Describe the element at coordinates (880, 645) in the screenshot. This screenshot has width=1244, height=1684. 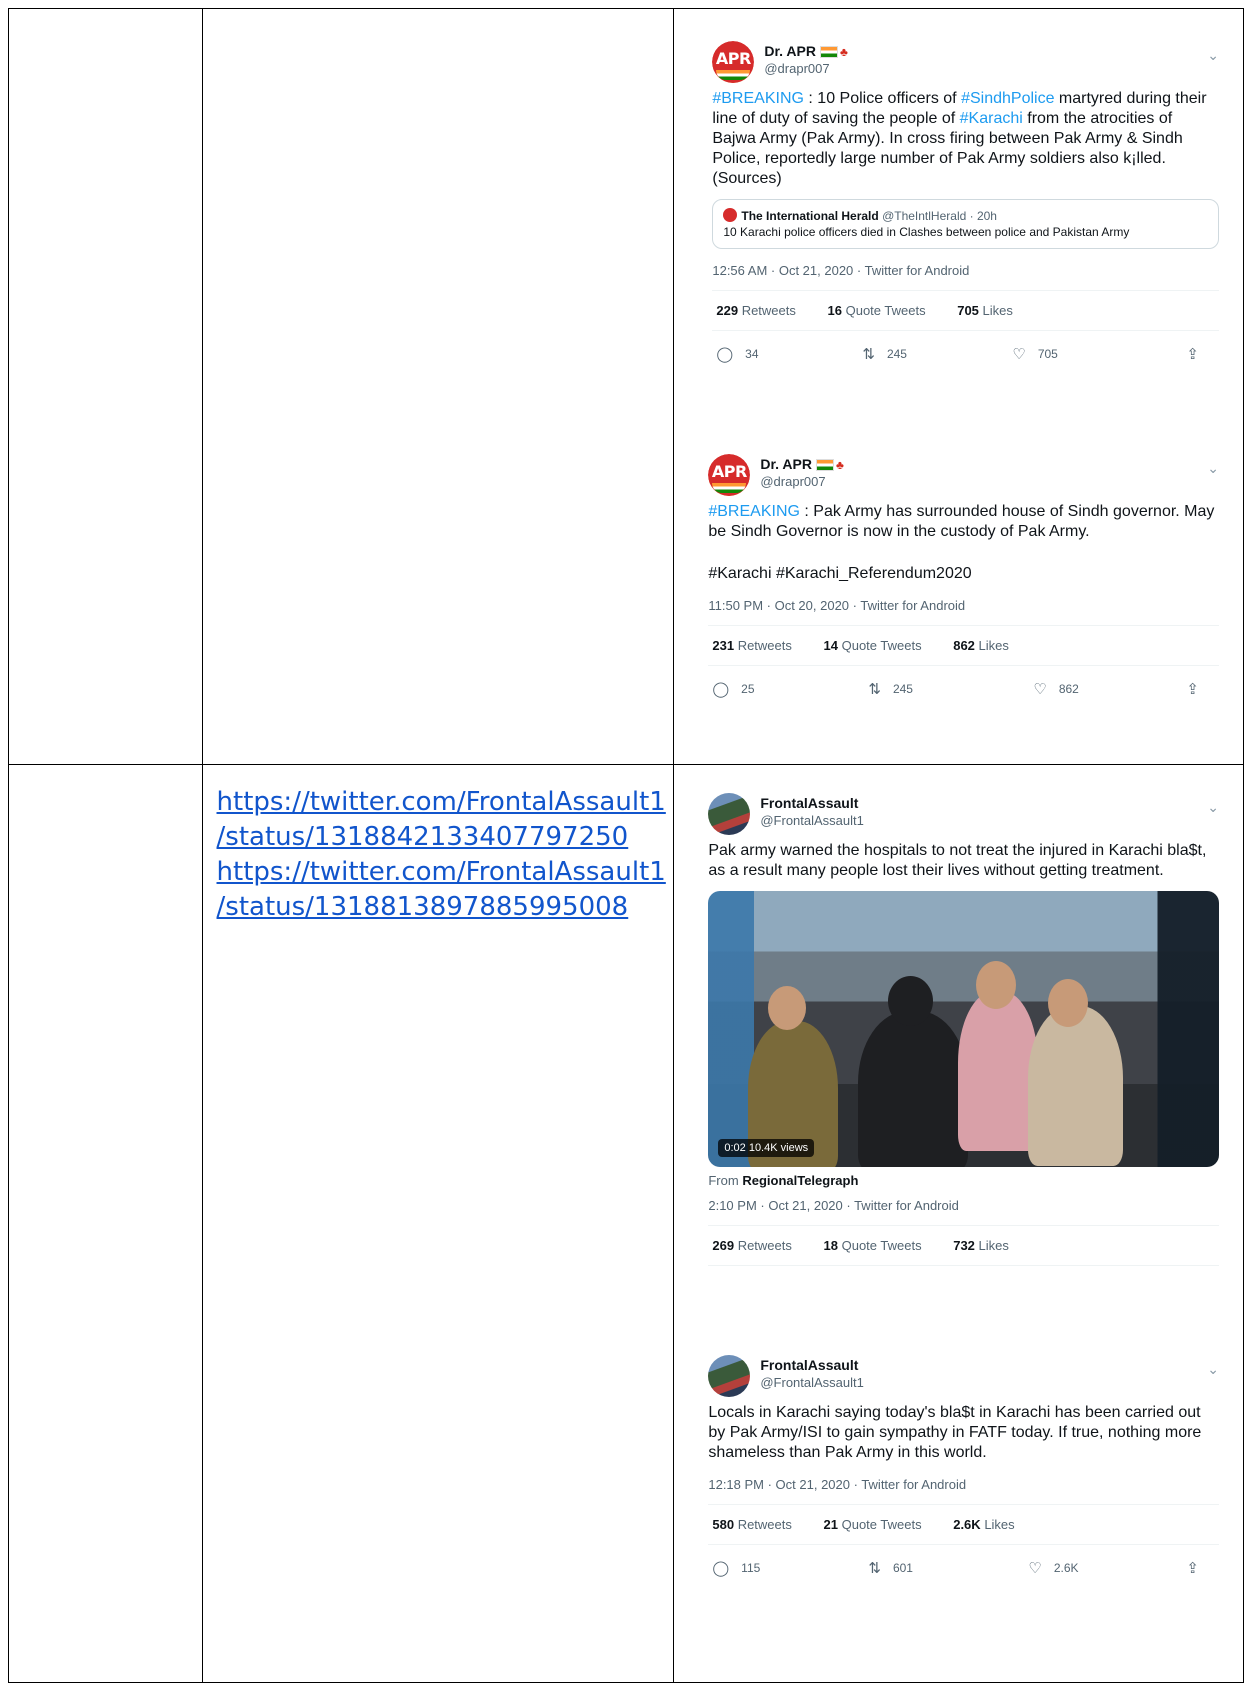
I see `quotes-stat: 14 Quote Tweets` at that location.